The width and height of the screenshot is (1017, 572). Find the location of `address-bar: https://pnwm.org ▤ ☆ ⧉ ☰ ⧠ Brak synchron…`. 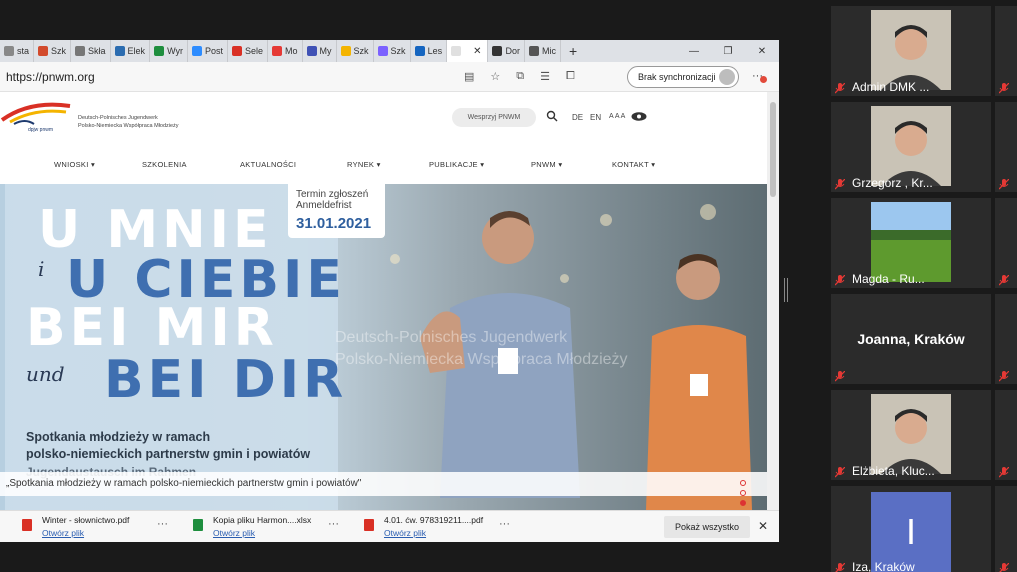

address-bar: https://pnwm.org ▤ ☆ ⧉ ☰ ⧠ Brak synchron… is located at coordinates (389, 77).